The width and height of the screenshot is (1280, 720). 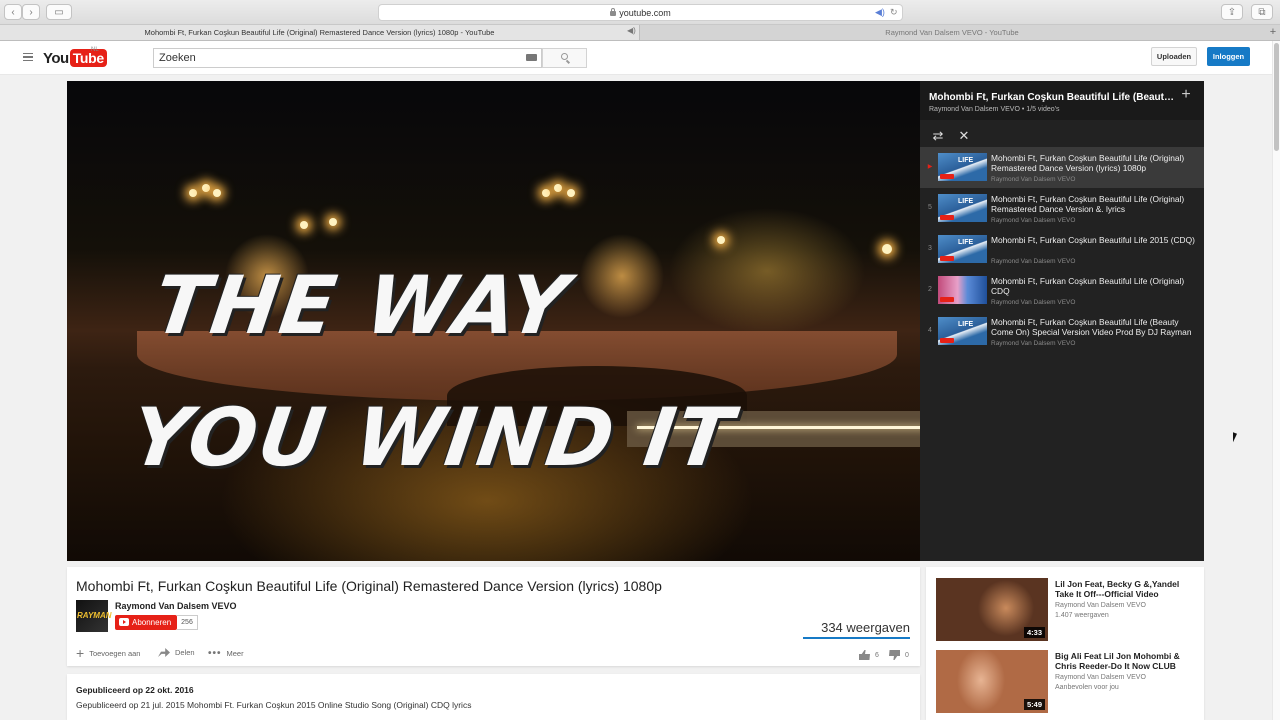 What do you see at coordinates (531, 57) in the screenshot?
I see `keyboard-icon` at bounding box center [531, 57].